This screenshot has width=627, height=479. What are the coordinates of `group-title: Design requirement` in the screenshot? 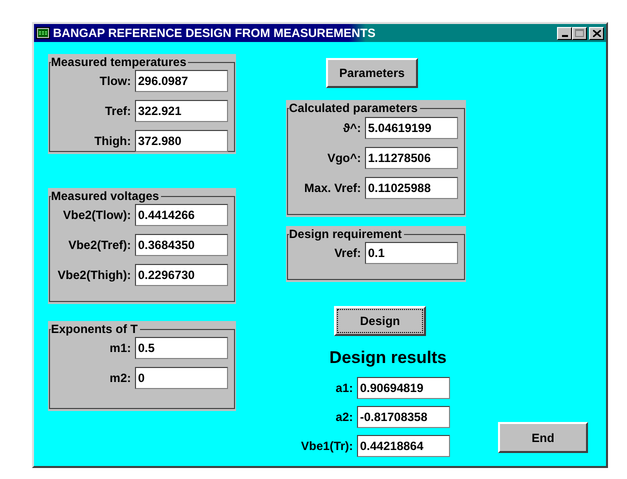 It's located at (346, 234).